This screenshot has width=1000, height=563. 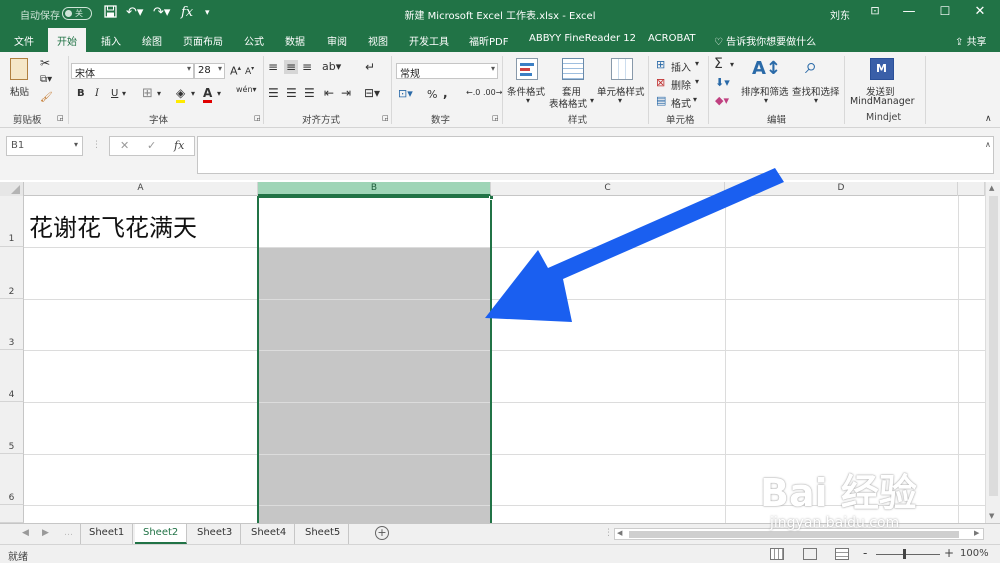 What do you see at coordinates (12, 479) in the screenshot?
I see `row-header-6: 6` at bounding box center [12, 479].